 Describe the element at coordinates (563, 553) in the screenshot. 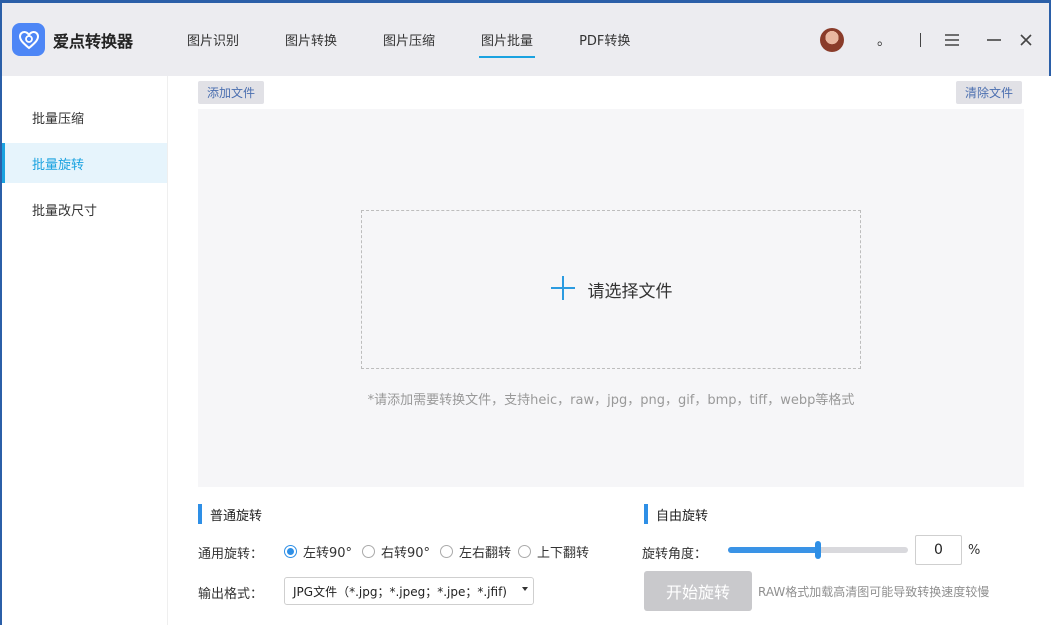

I see `radio-label: 上下翻转` at that location.